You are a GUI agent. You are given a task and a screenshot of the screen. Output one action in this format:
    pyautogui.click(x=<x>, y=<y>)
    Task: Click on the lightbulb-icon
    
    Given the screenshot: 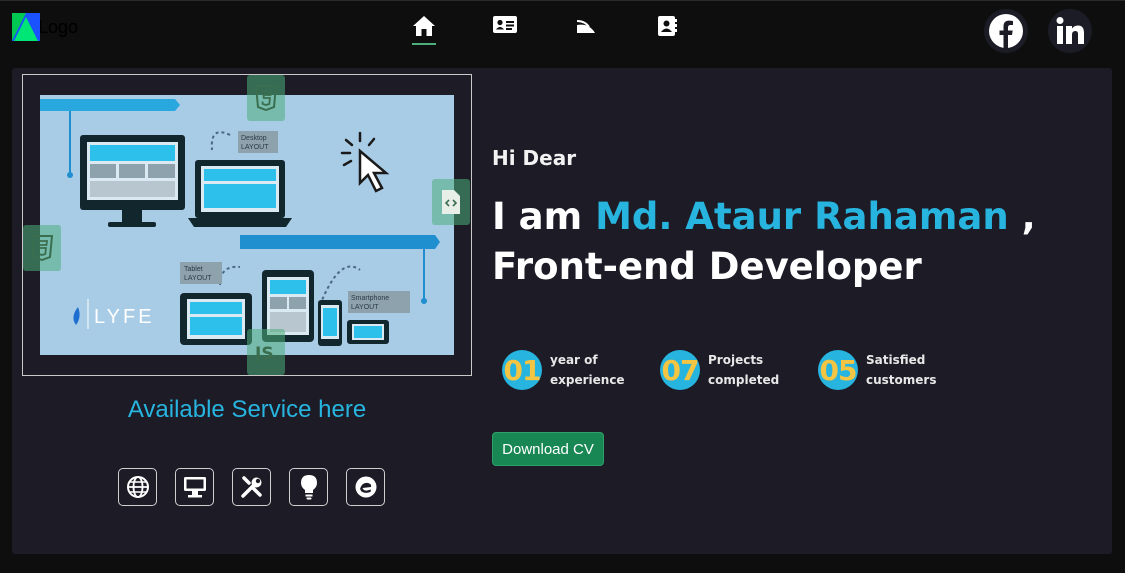 What is the action you would take?
    pyautogui.click(x=308, y=487)
    